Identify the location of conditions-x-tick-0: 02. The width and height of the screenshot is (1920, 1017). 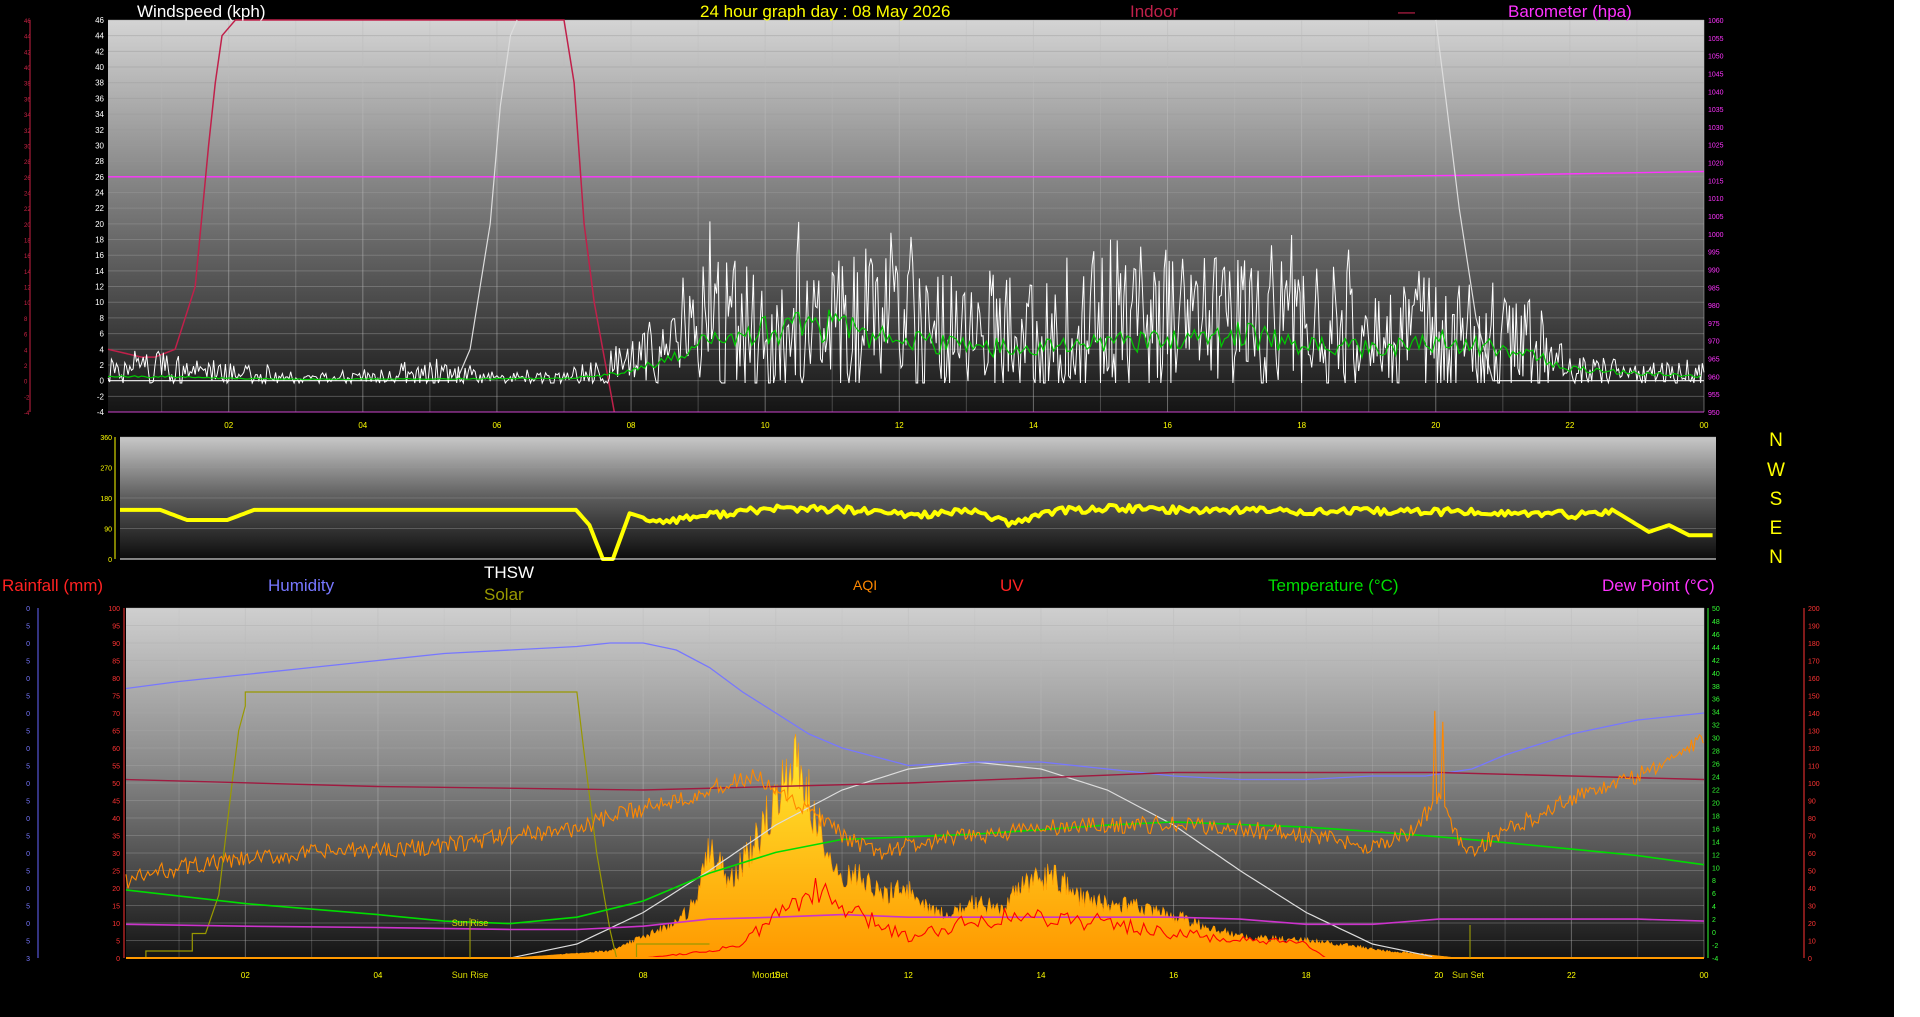
(245, 975).